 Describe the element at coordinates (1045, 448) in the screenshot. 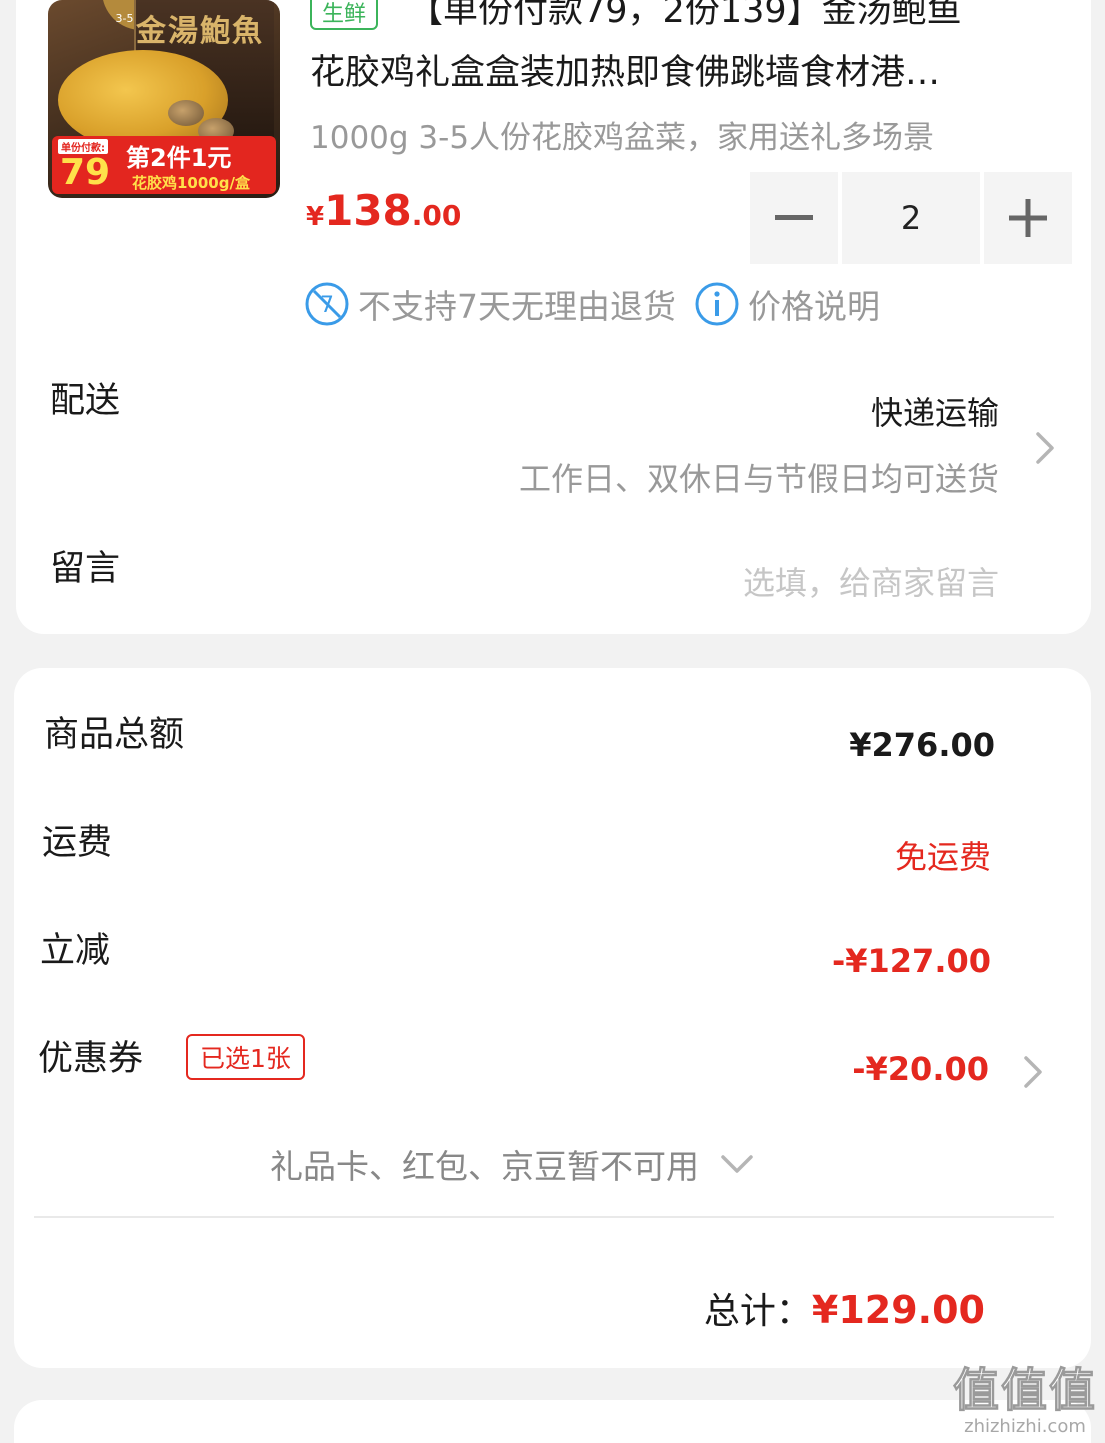

I see `delivery-chevron-right-icon` at that location.